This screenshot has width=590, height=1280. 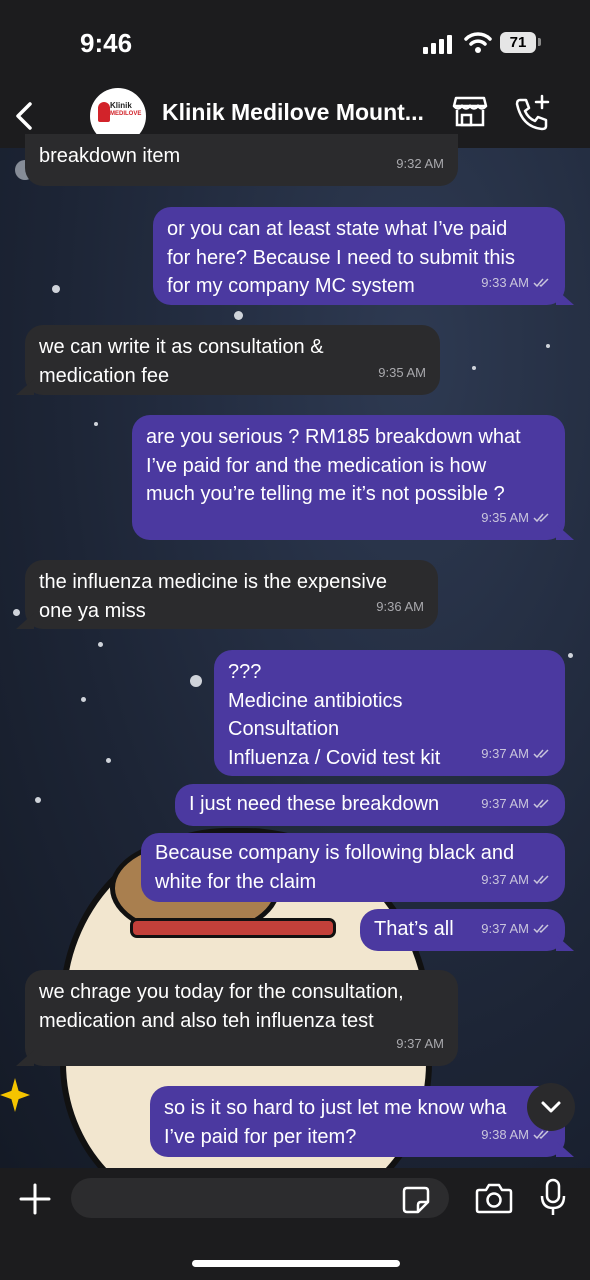 I want to click on back-chevron-icon, so click(x=30, y=116).